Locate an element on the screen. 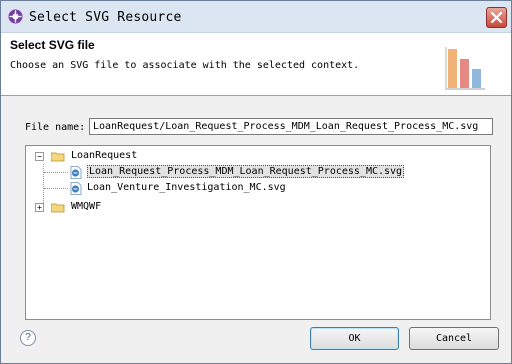 This screenshot has height=364, width=512. ok-button: OK is located at coordinates (354, 338).